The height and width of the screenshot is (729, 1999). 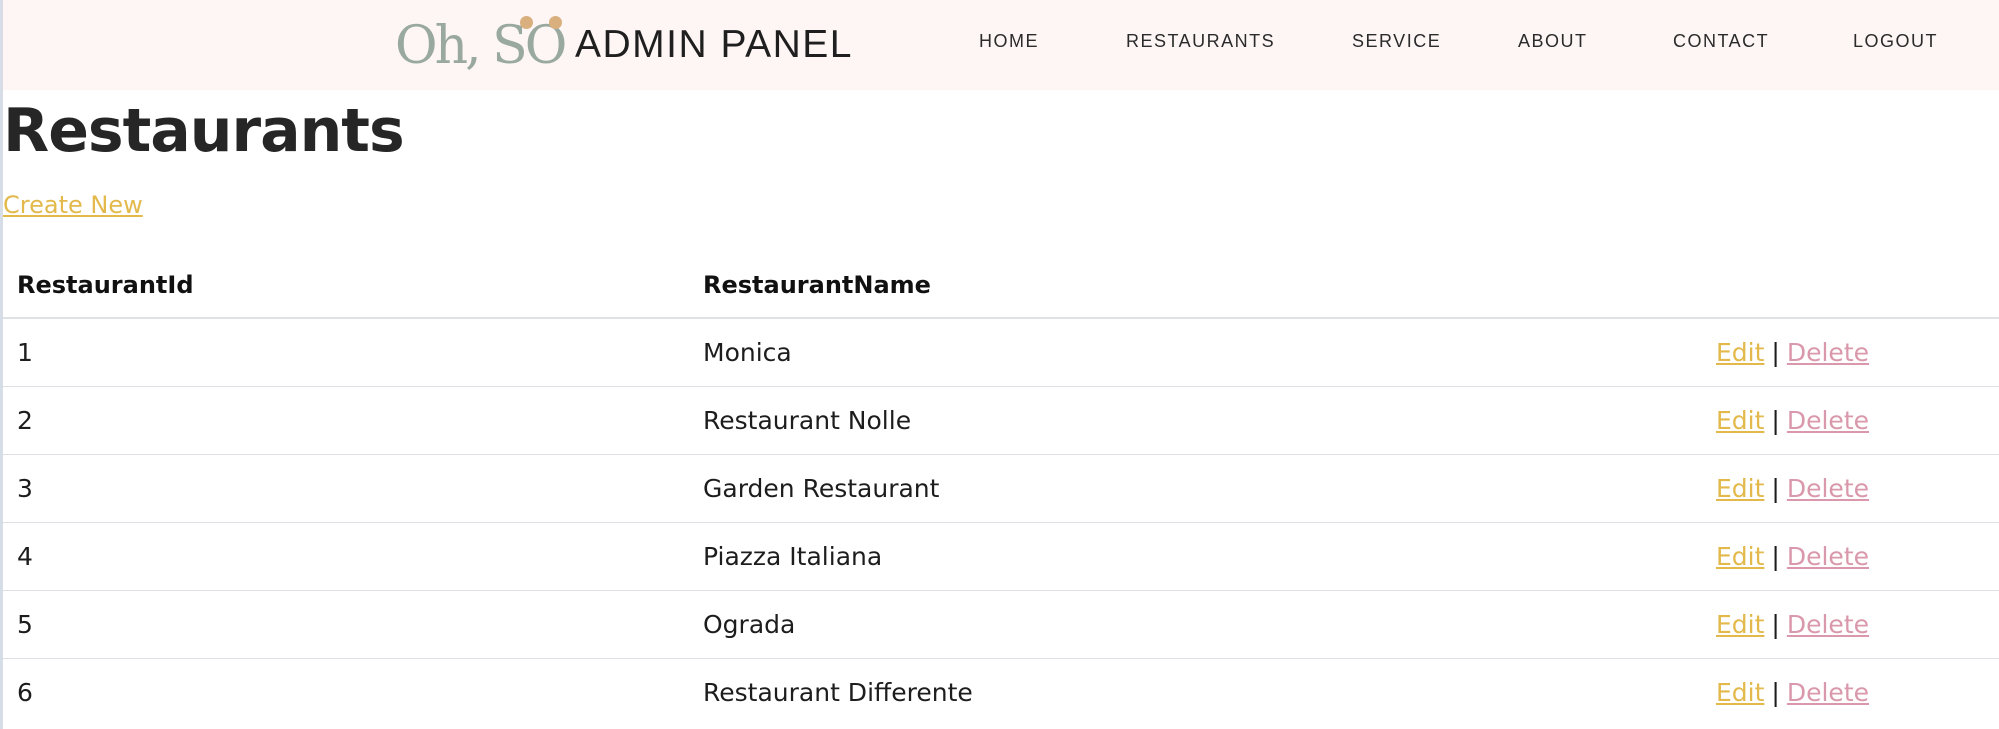 I want to click on nav-contact: CONTACT, so click(x=1721, y=41).